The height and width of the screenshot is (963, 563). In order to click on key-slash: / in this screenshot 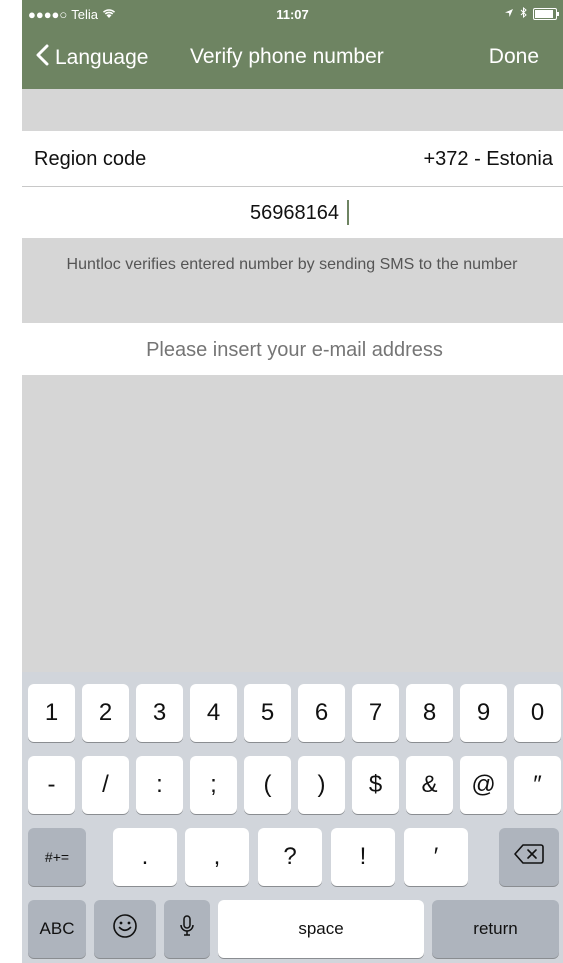, I will do `click(105, 785)`.